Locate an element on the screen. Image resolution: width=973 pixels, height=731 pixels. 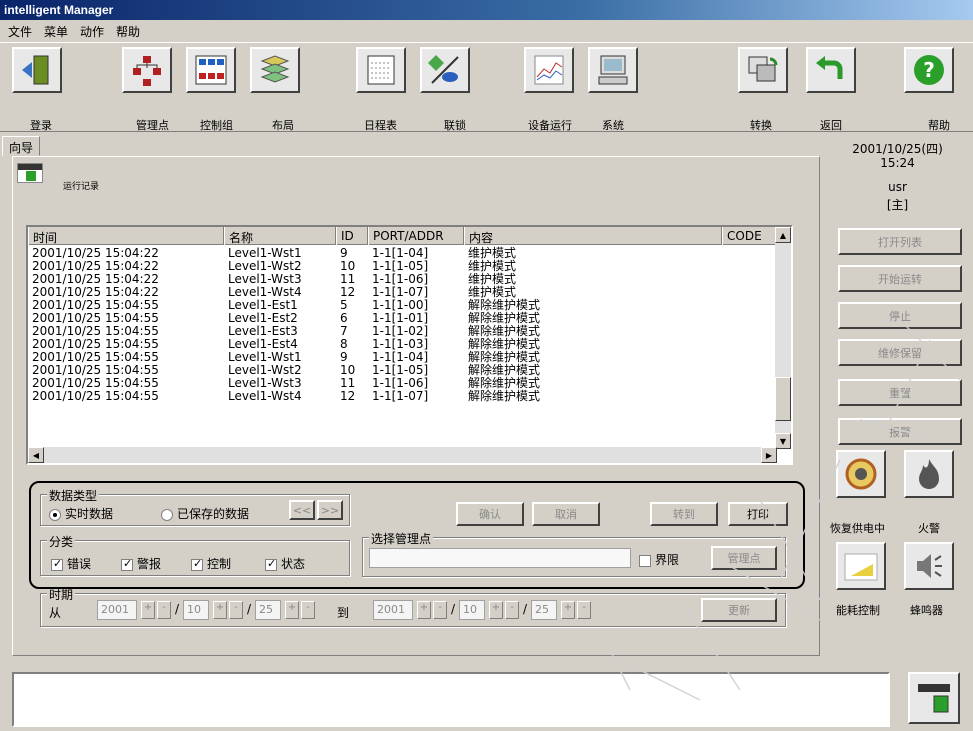
tab-wizard: 向导 is located at coordinates (21, 146).